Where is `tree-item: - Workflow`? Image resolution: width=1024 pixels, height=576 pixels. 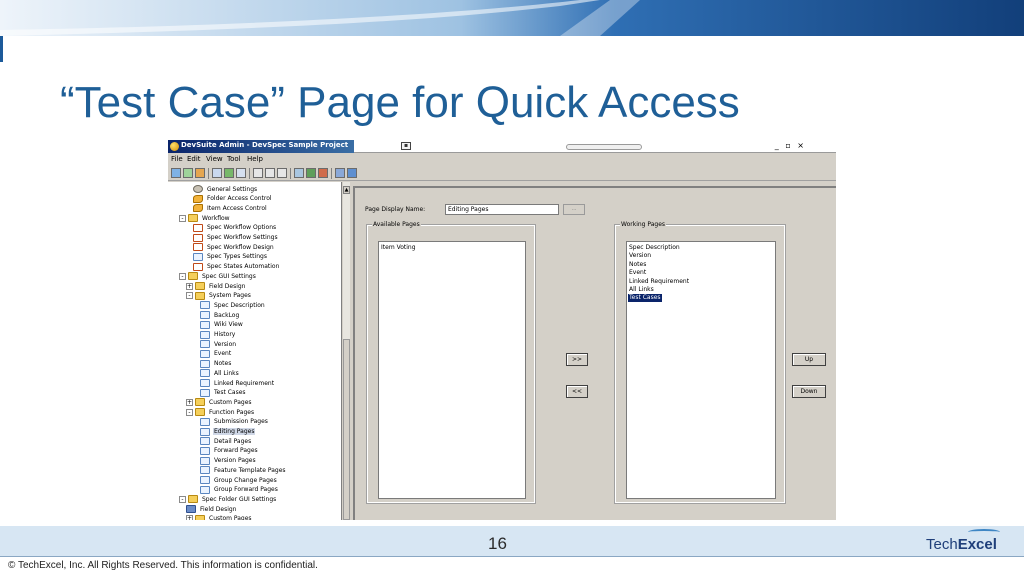 tree-item: - Workflow is located at coordinates (205, 218).